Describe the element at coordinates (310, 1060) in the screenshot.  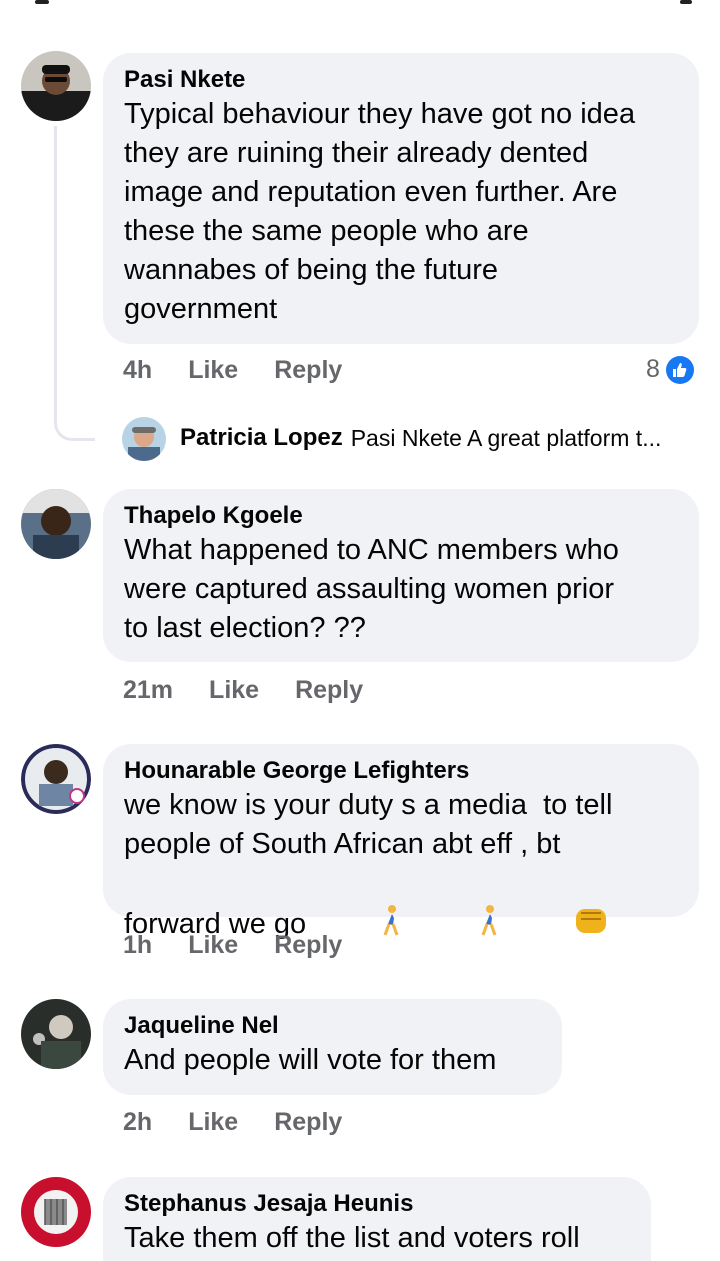
I see `comment-text-line: And people will vote for them` at that location.